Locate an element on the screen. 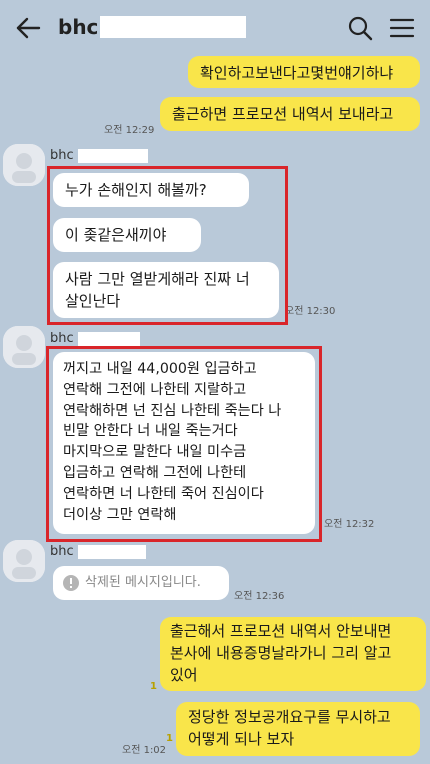 The height and width of the screenshot is (764, 430). message-time: 오전 12:29 is located at coordinates (129, 130).